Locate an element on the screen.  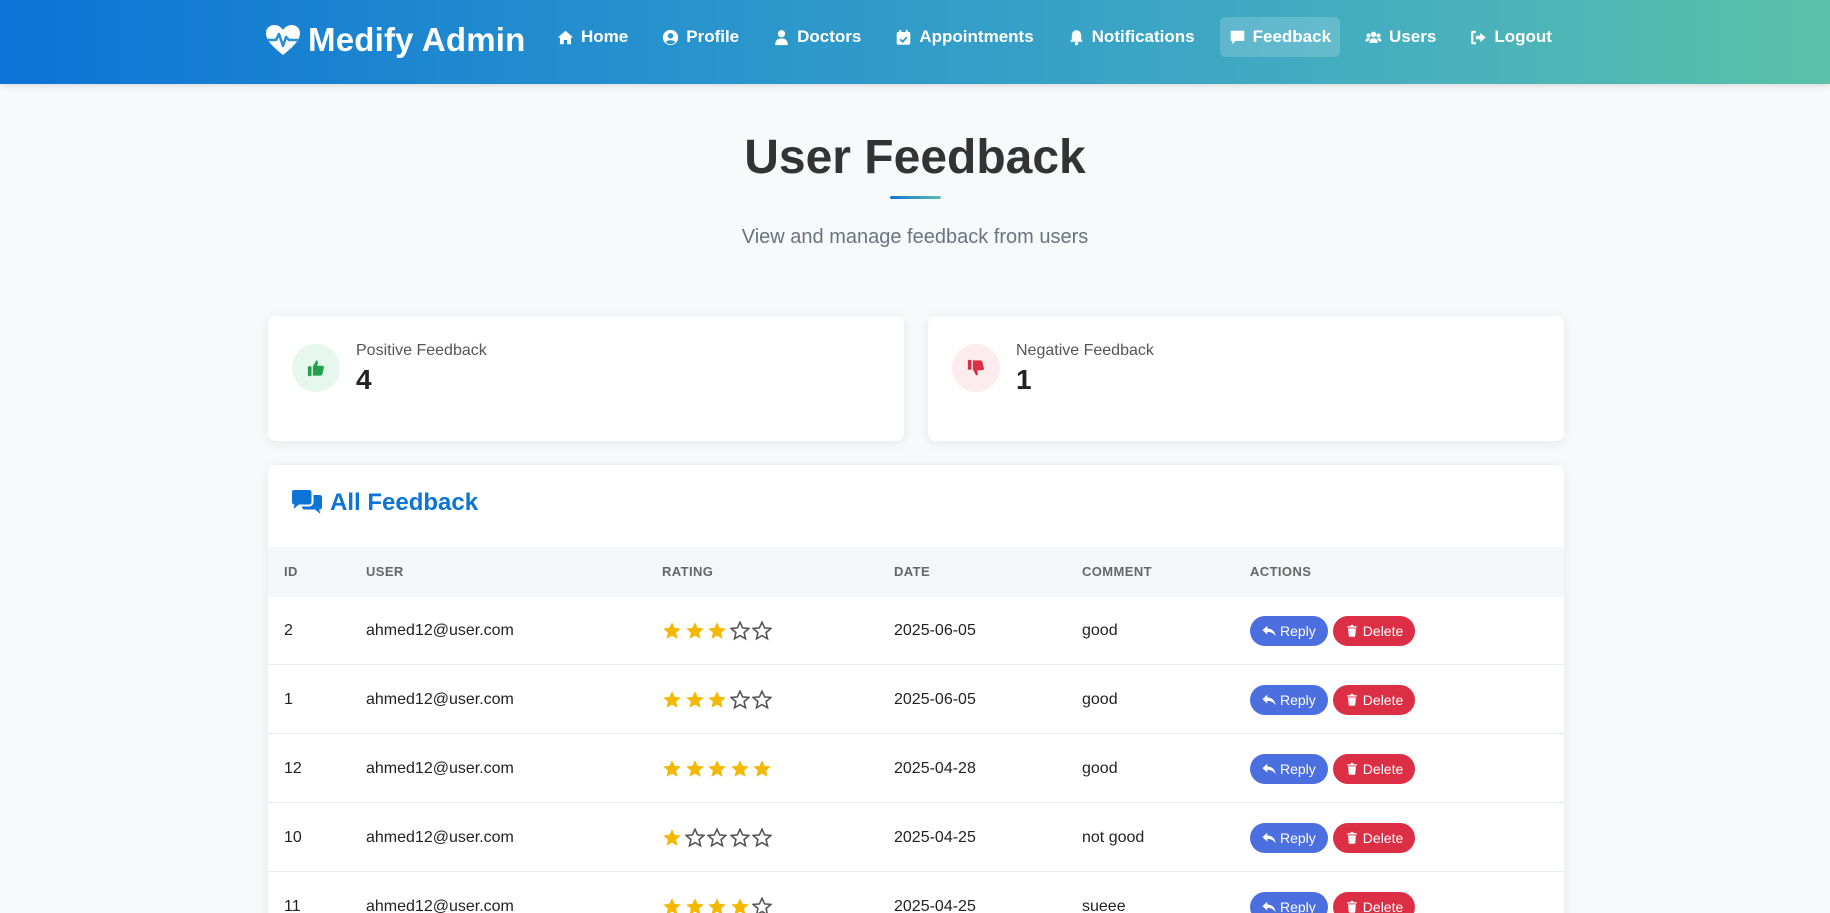
nav-item-appointments: Appointments is located at coordinates (964, 37).